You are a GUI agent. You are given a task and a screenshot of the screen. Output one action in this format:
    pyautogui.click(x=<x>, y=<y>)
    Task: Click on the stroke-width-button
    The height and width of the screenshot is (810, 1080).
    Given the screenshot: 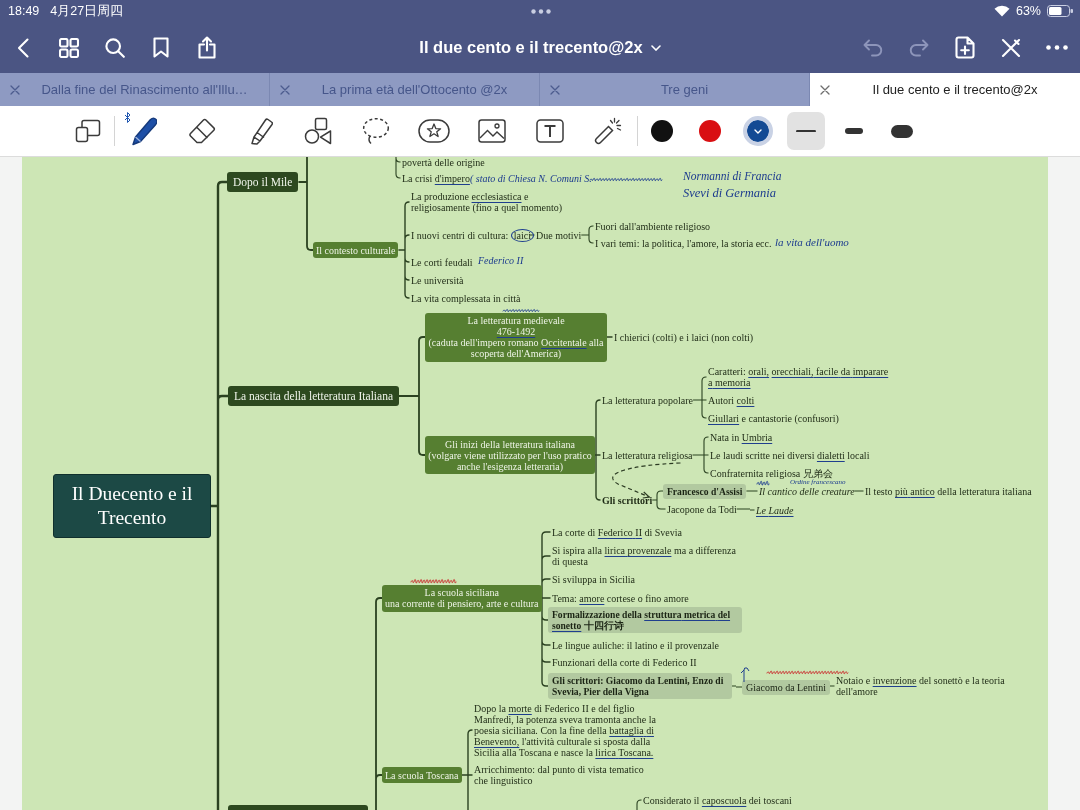 What is the action you would take?
    pyautogui.click(x=806, y=131)
    